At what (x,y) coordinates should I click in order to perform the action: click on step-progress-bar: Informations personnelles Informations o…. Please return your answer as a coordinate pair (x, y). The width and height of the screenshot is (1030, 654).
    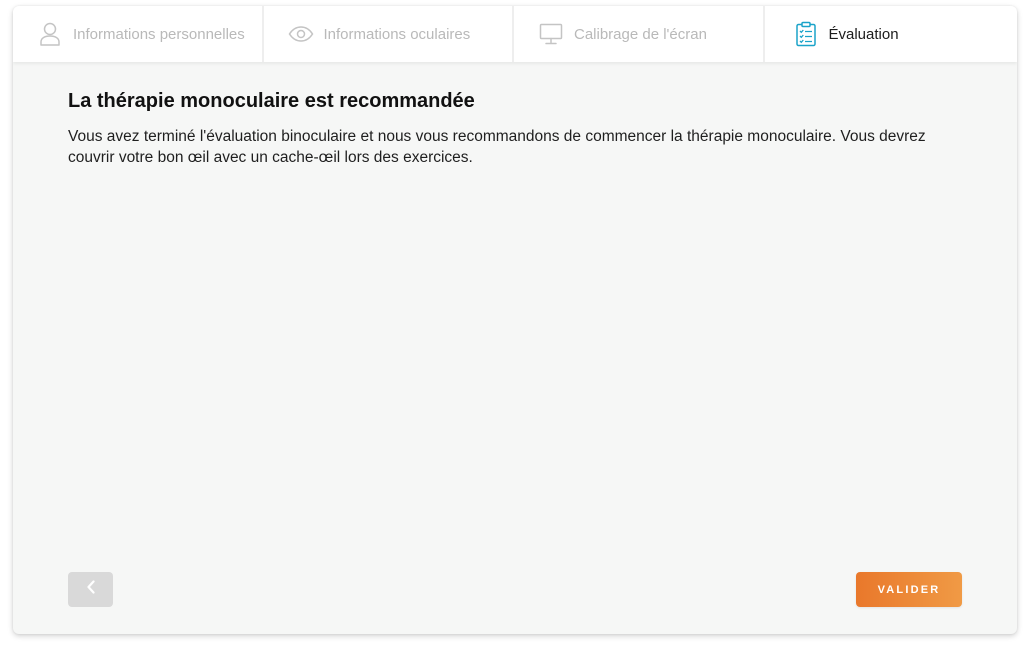
    Looking at the image, I should click on (515, 34).